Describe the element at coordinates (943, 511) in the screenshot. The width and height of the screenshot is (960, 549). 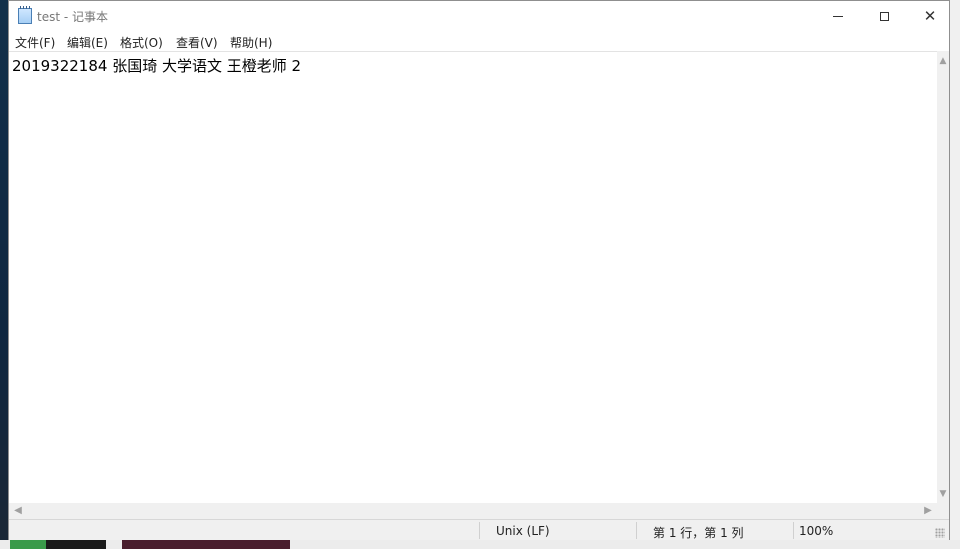
I see `scrollbar-corner` at that location.